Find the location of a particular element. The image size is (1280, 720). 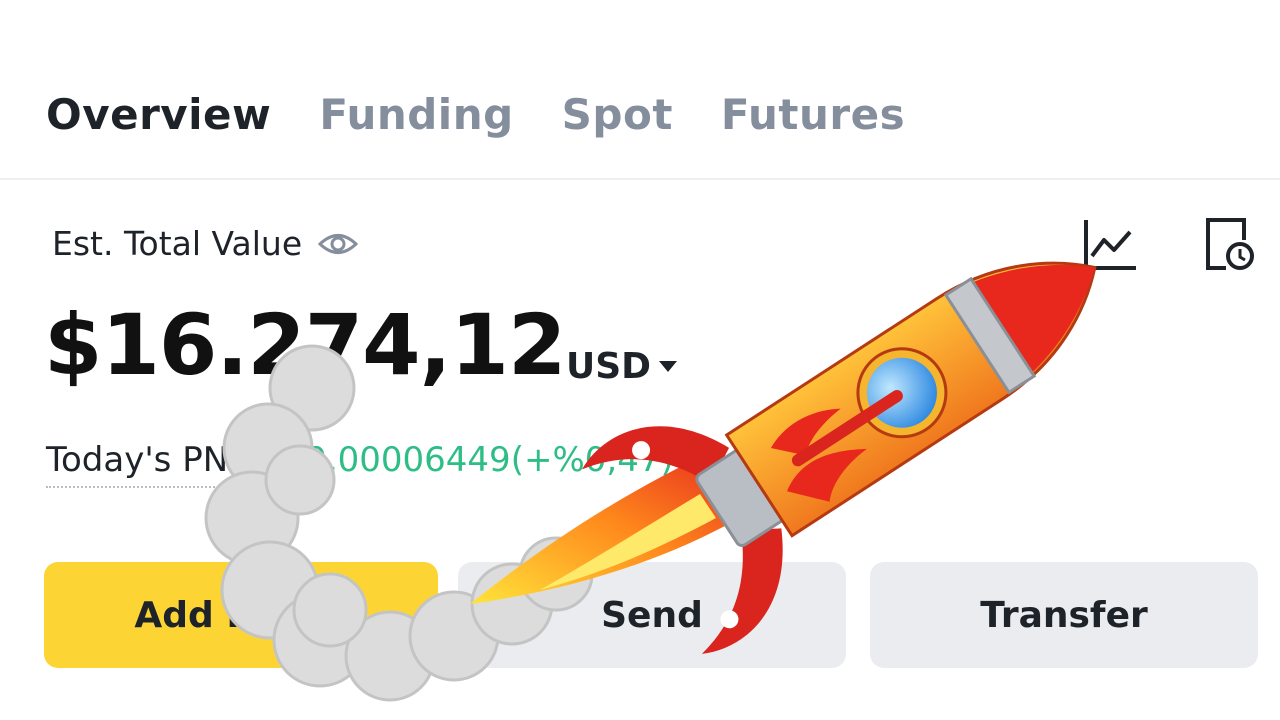

send-button: Send is located at coordinates (652, 615).